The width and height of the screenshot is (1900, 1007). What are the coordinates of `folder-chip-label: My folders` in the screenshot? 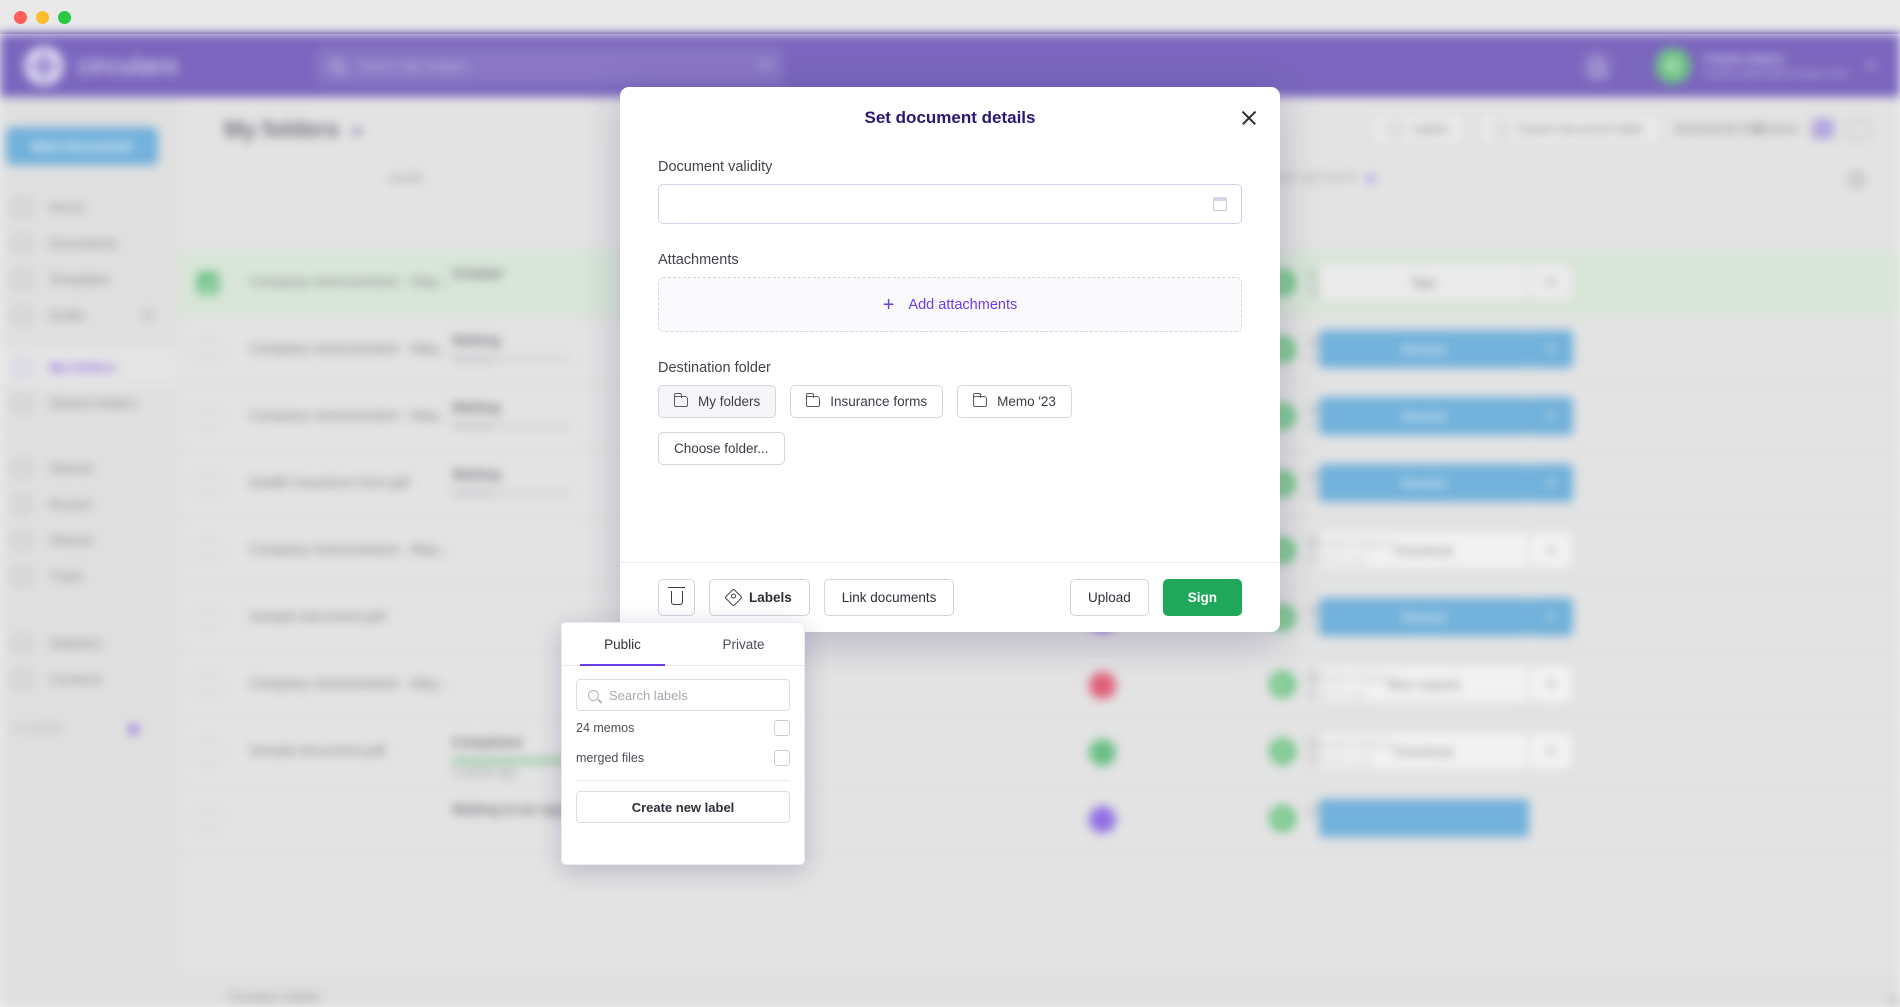 It's located at (729, 401).